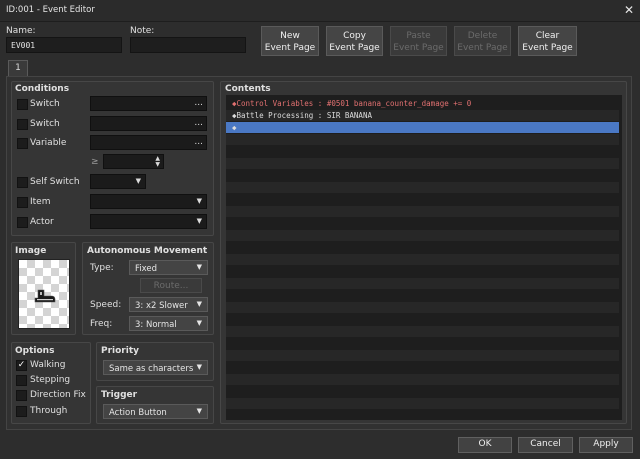 The image size is (640, 459). Describe the element at coordinates (157, 164) in the screenshot. I see `stepper-down-icon: ▼` at that location.